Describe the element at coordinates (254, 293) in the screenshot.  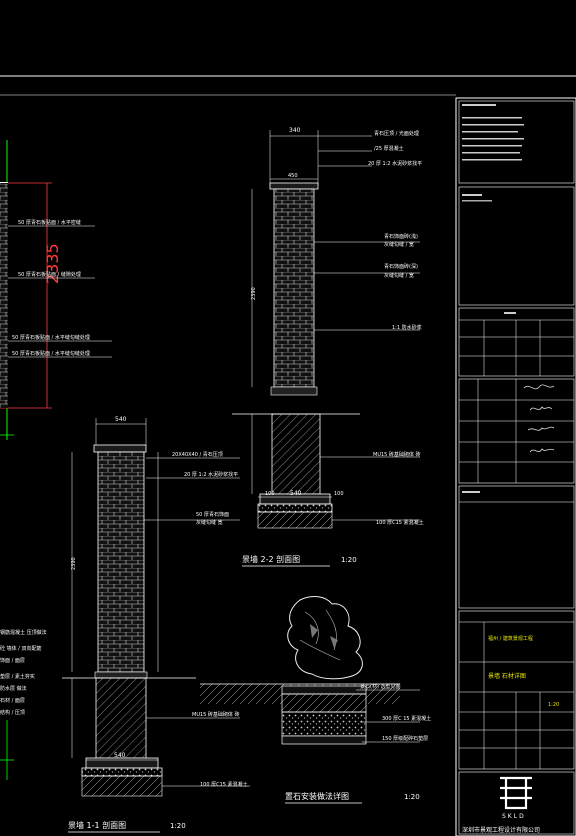
I see `wall22-height: 2390` at that location.